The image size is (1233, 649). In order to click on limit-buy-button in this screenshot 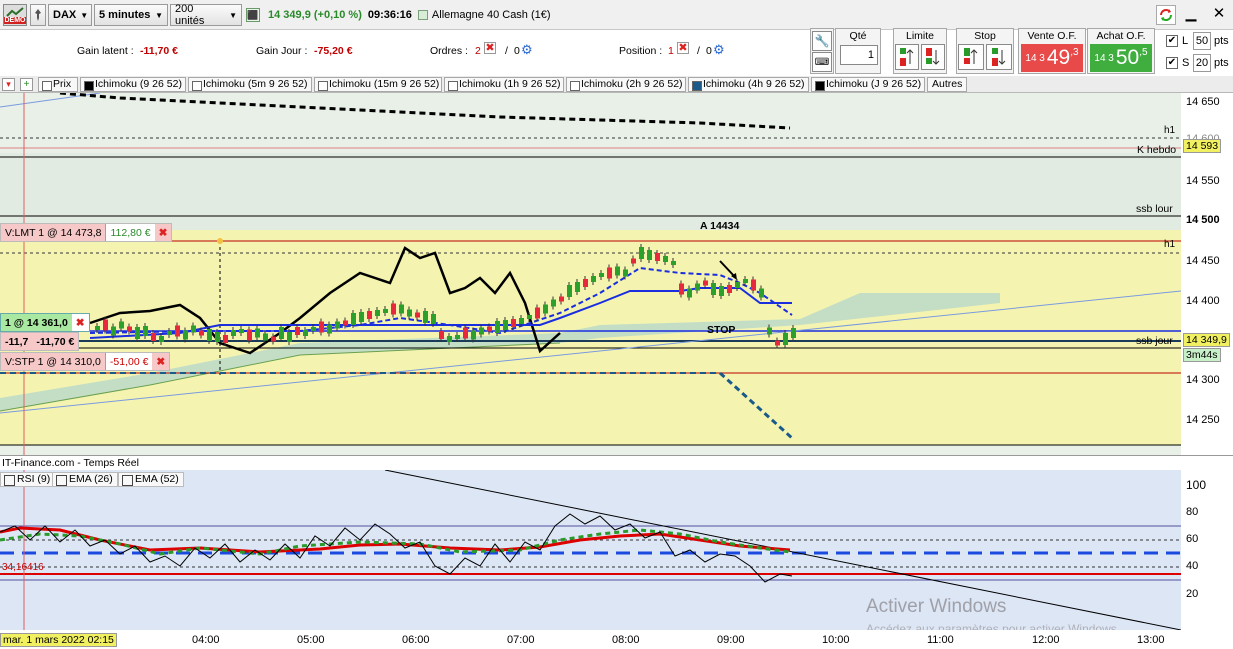, I will do `click(907, 57)`.